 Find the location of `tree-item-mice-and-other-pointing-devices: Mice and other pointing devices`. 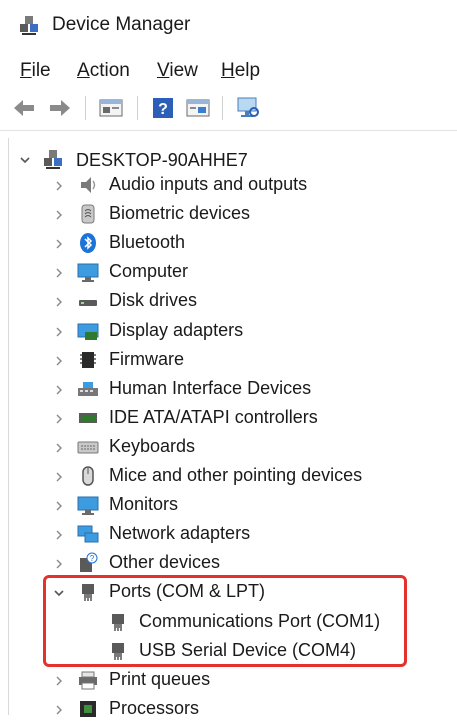

tree-item-mice-and-other-pointing-devices: Mice and other pointing devices is located at coordinates (210, 476).